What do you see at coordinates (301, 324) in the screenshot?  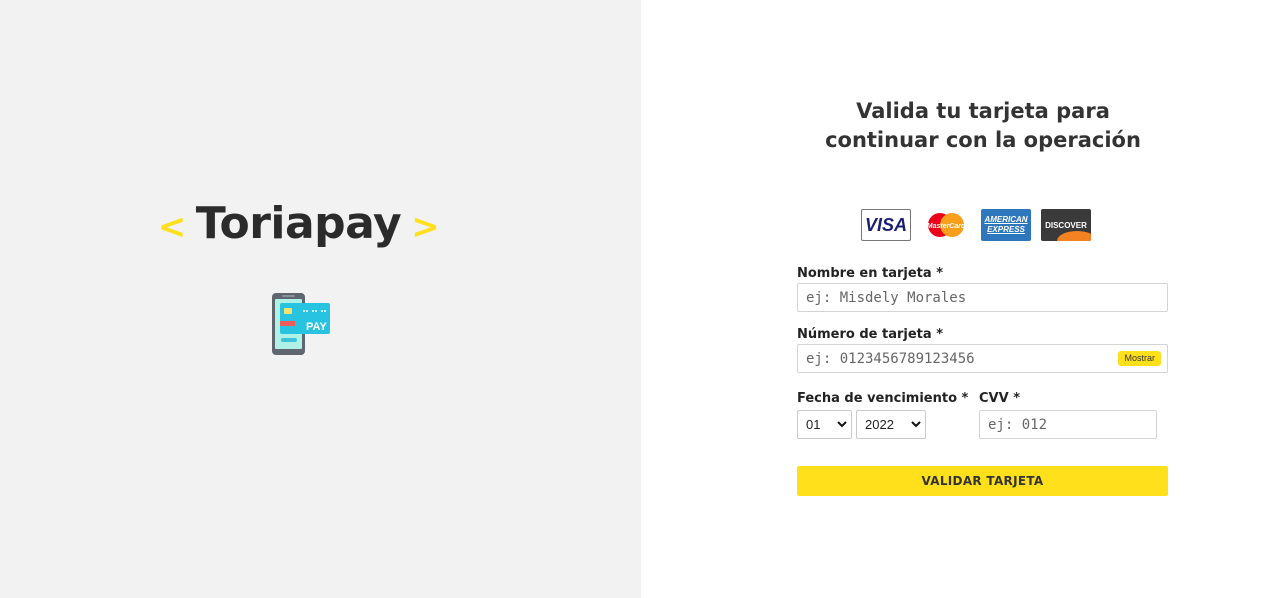 I see `mobile-pay-icon: PAY` at bounding box center [301, 324].